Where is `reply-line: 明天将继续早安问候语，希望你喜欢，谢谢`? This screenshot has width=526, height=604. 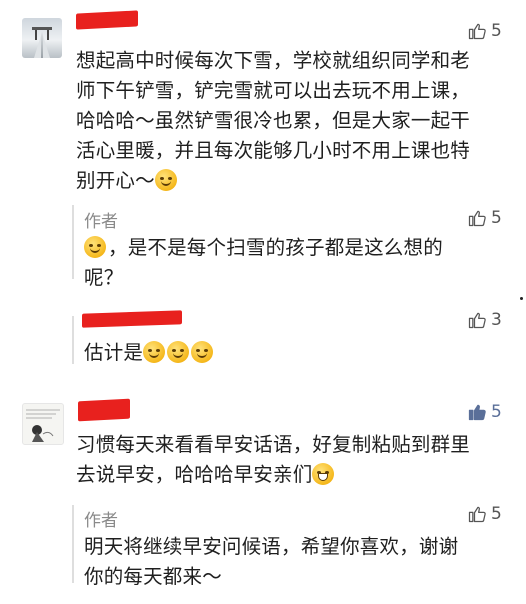 reply-line: 明天将继续早安问候语，希望你喜欢，谢谢 is located at coordinates (271, 546).